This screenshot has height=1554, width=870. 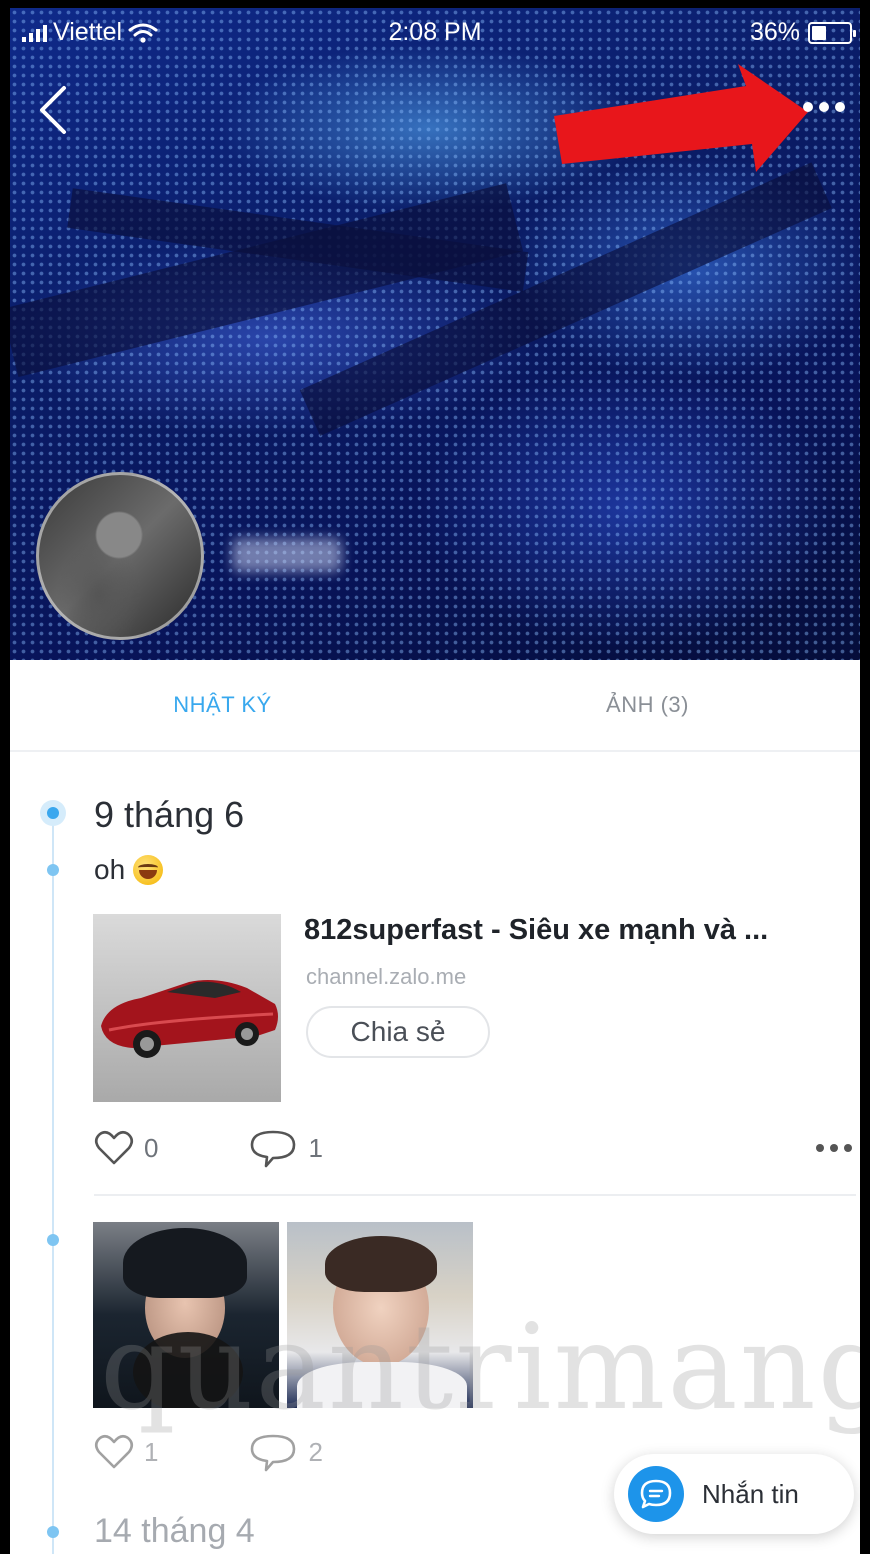 What do you see at coordinates (834, 1148) in the screenshot?
I see `post-more-button` at bounding box center [834, 1148].